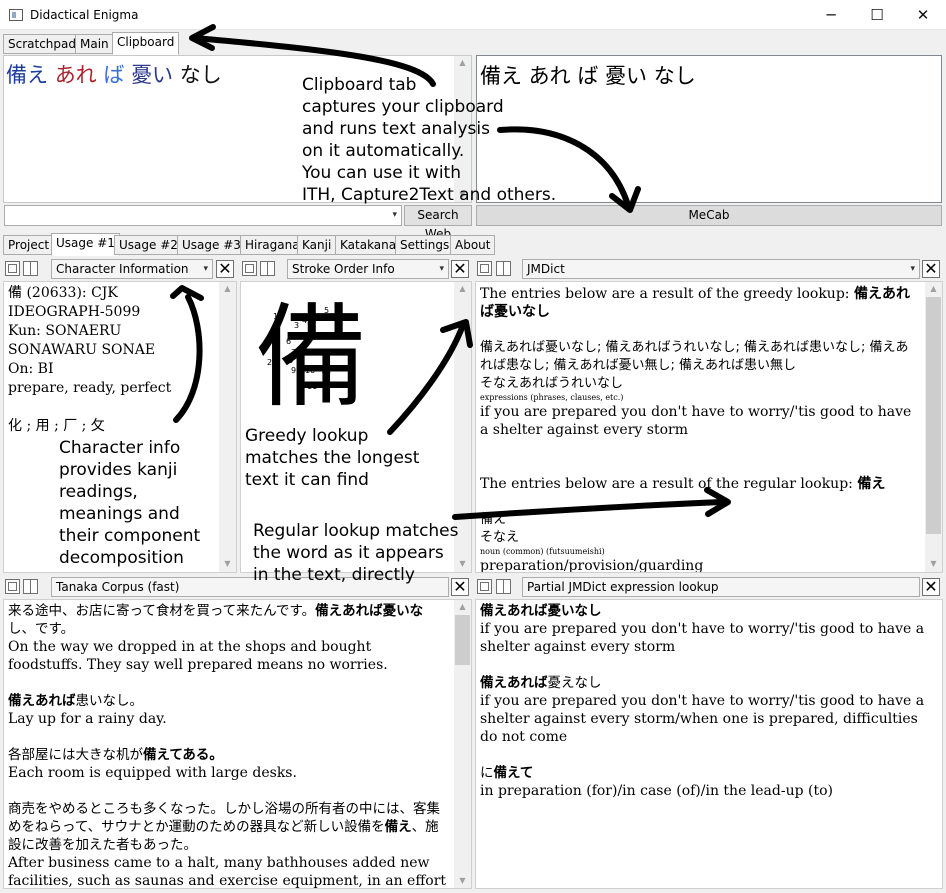 This screenshot has height=893, width=946. I want to click on arrow-charinfo, so click(188, 358).